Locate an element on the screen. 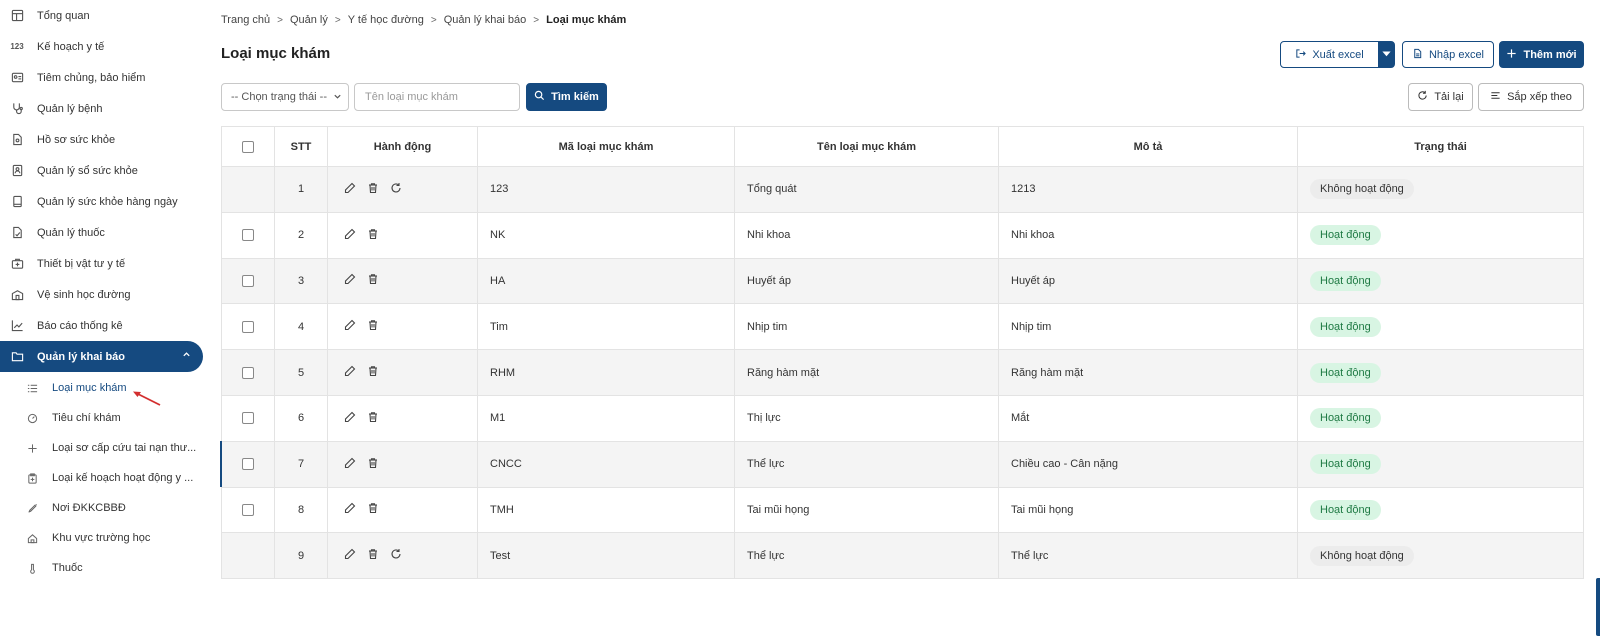 The image size is (1600, 637). sort-by-button: Sắp xếp theo is located at coordinates (1531, 97).